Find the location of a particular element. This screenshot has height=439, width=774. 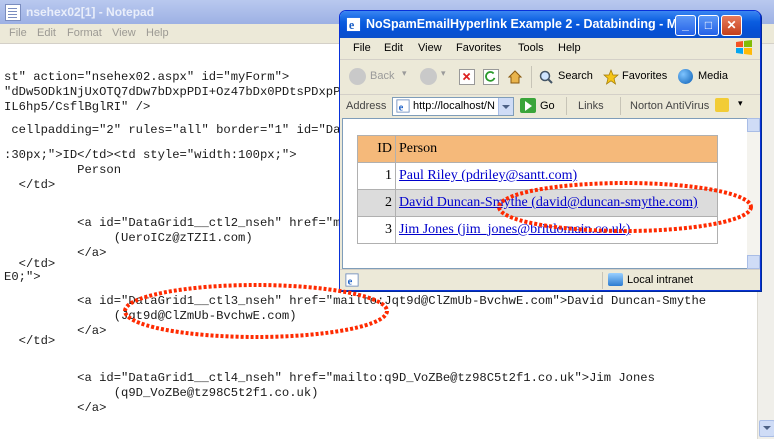

maximize-icon: □ is located at coordinates (708, 25).